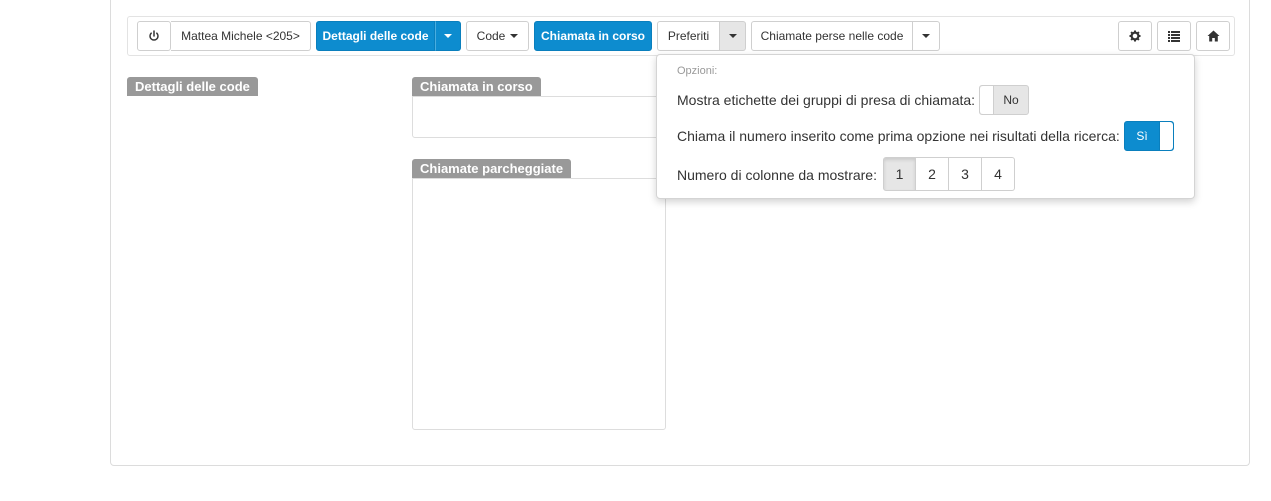  I want to click on queues-label: Code, so click(491, 36).